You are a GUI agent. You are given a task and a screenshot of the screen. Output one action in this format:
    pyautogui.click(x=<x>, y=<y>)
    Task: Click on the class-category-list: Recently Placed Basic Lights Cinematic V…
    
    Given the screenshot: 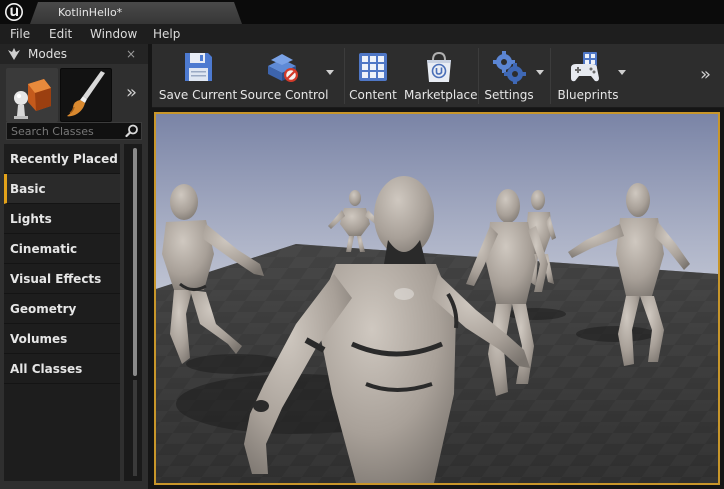 What is the action you would take?
    pyautogui.click(x=62, y=312)
    